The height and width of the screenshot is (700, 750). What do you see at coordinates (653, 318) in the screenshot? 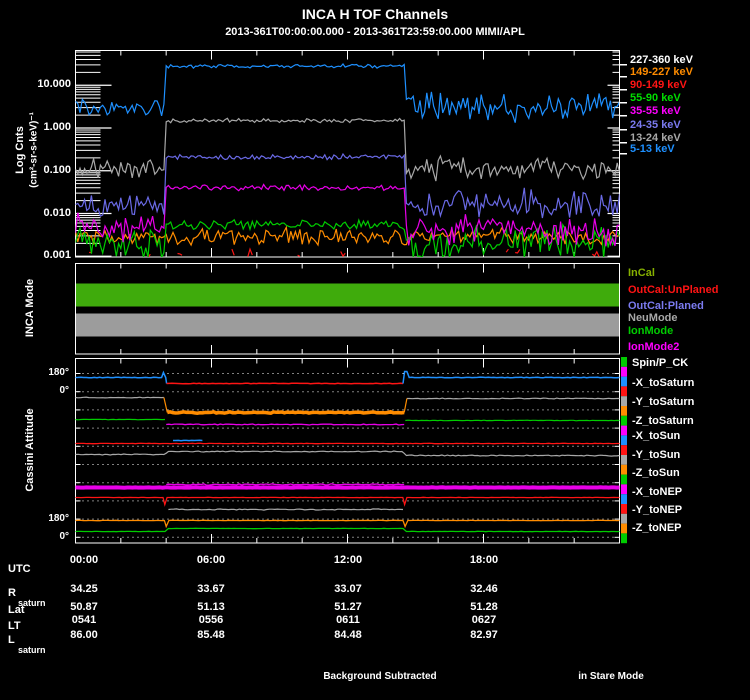
I see `mode-legend-item: NeuMode` at bounding box center [653, 318].